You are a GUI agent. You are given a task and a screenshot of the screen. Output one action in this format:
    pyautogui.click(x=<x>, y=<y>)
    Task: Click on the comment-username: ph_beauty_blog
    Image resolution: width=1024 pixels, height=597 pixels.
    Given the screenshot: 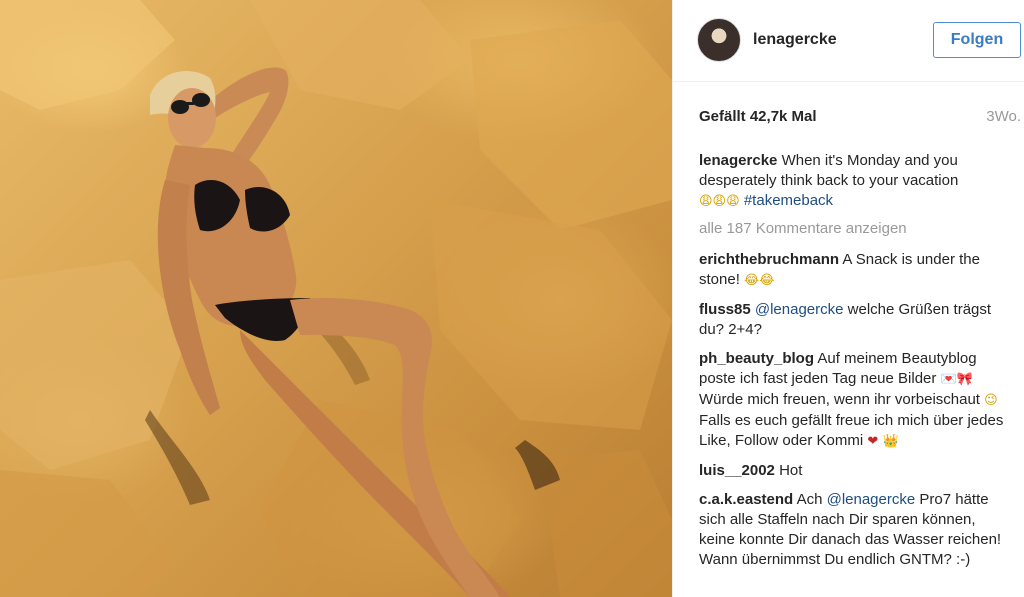 What is the action you would take?
    pyautogui.click(x=756, y=358)
    